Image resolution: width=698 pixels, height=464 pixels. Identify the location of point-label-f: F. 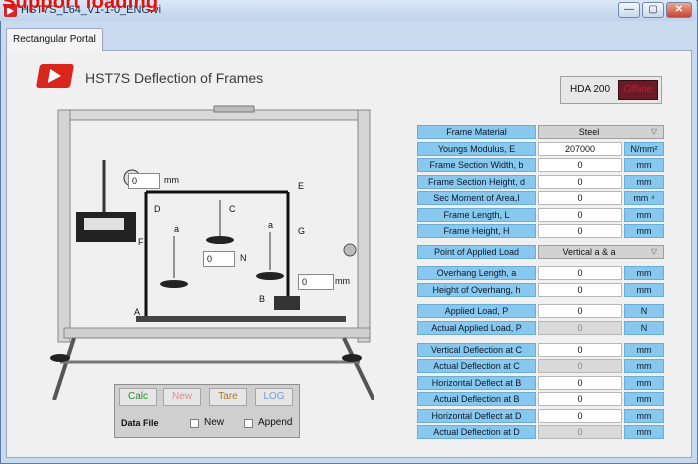
(141, 242).